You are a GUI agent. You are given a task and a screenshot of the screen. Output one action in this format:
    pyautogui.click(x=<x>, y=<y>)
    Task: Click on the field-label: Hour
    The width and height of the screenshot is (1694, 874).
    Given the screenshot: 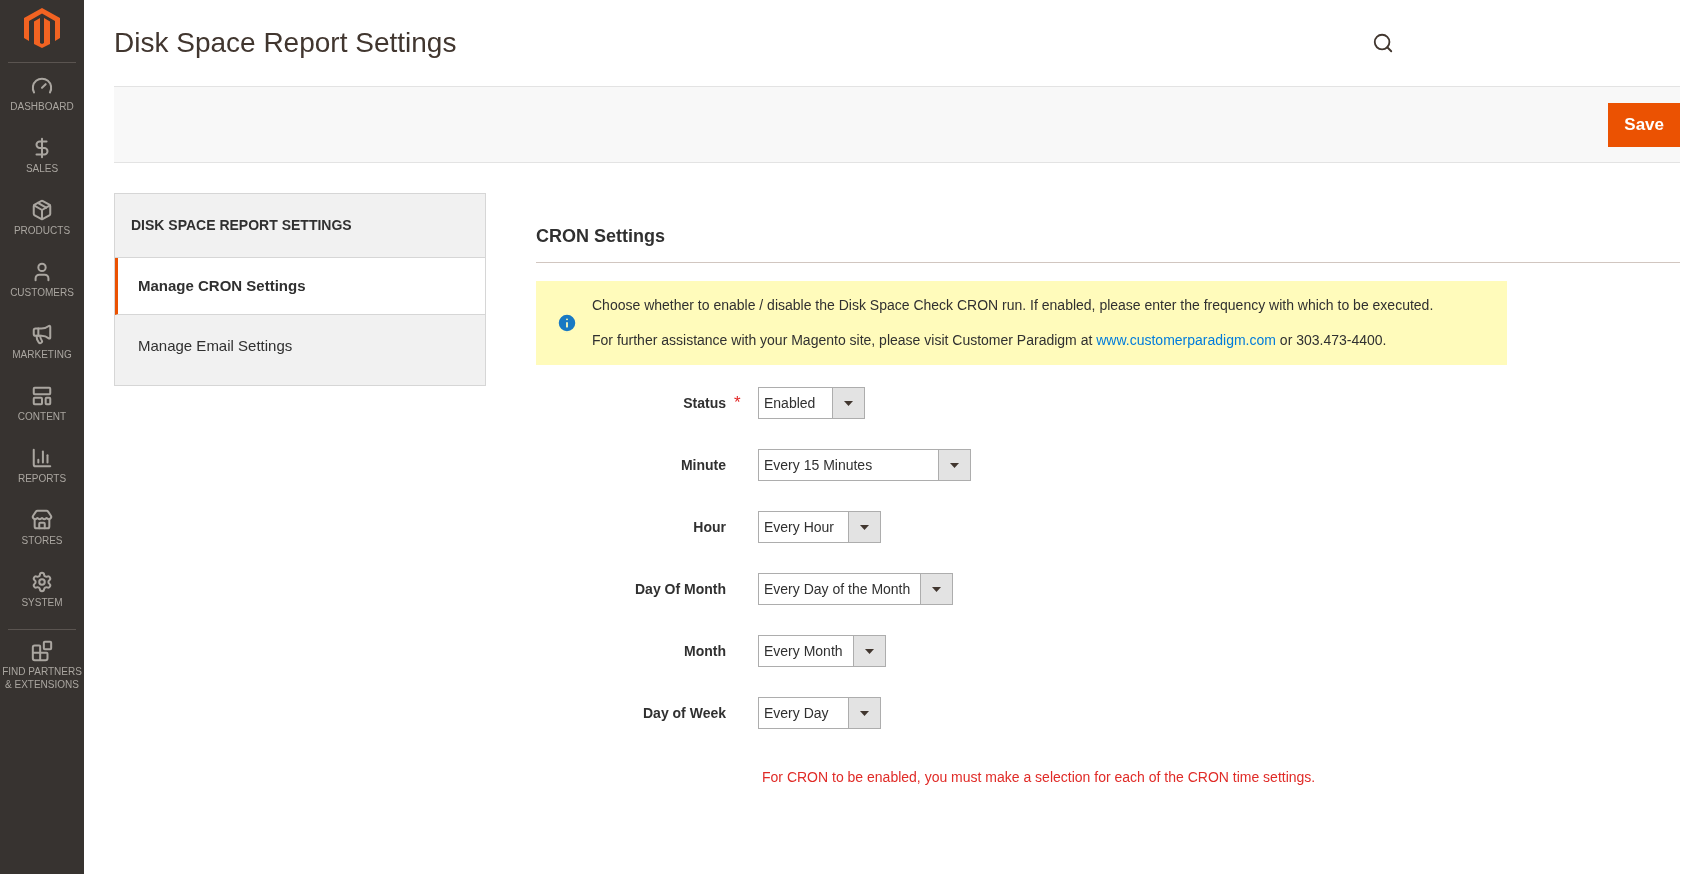 What is the action you would take?
    pyautogui.click(x=709, y=527)
    